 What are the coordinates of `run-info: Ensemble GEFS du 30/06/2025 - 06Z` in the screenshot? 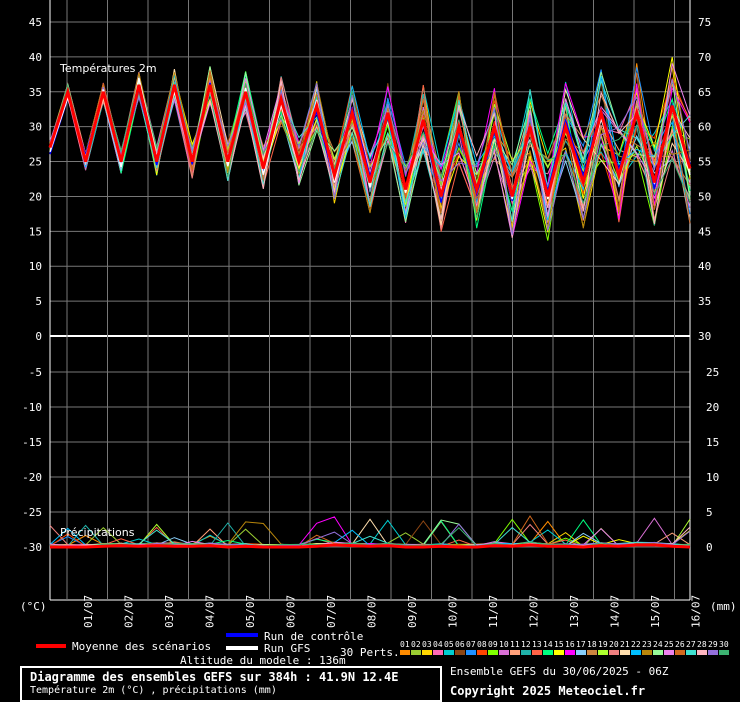 It's located at (559, 671).